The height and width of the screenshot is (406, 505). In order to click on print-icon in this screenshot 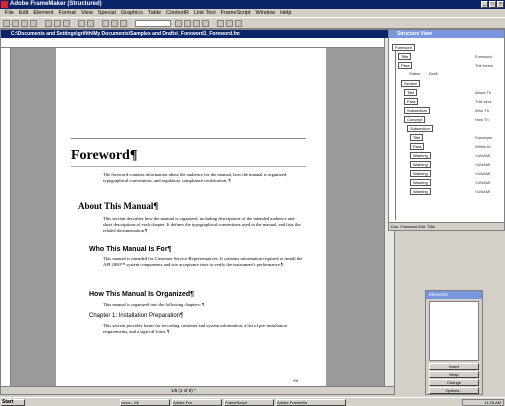, I will do `click(33, 23)`.